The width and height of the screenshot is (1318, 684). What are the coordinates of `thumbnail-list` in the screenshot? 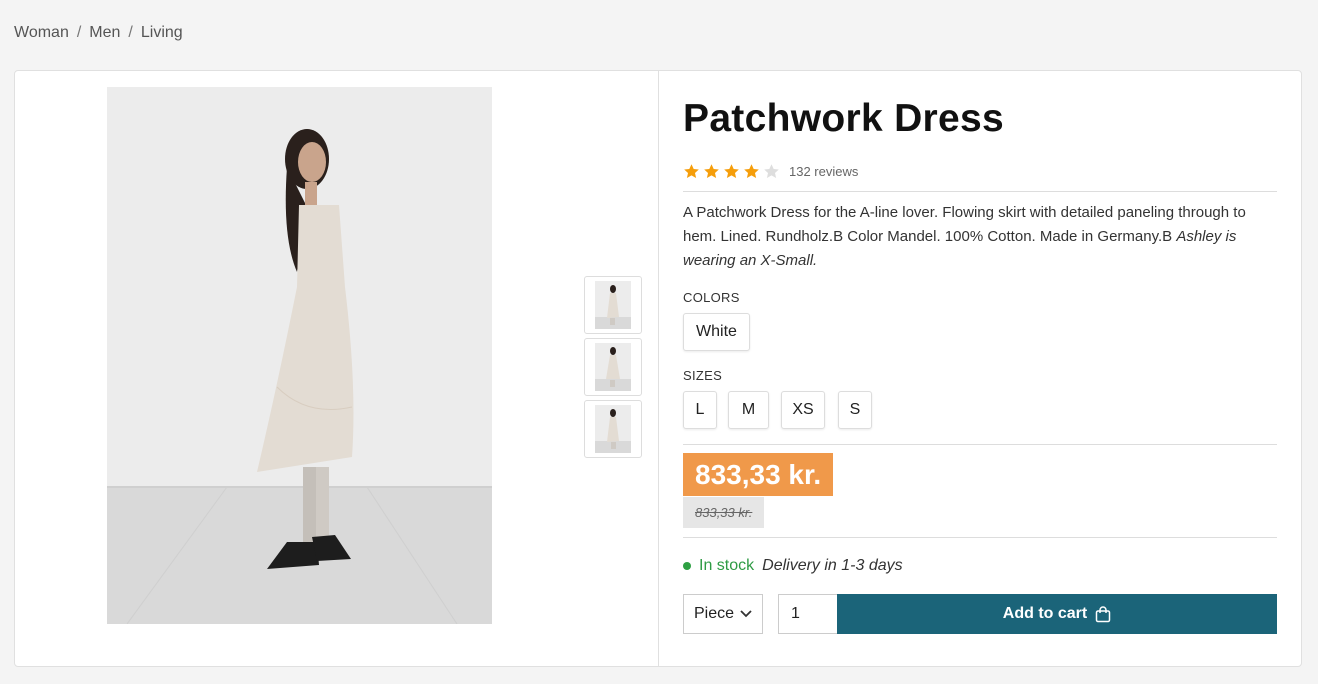 It's located at (613, 367).